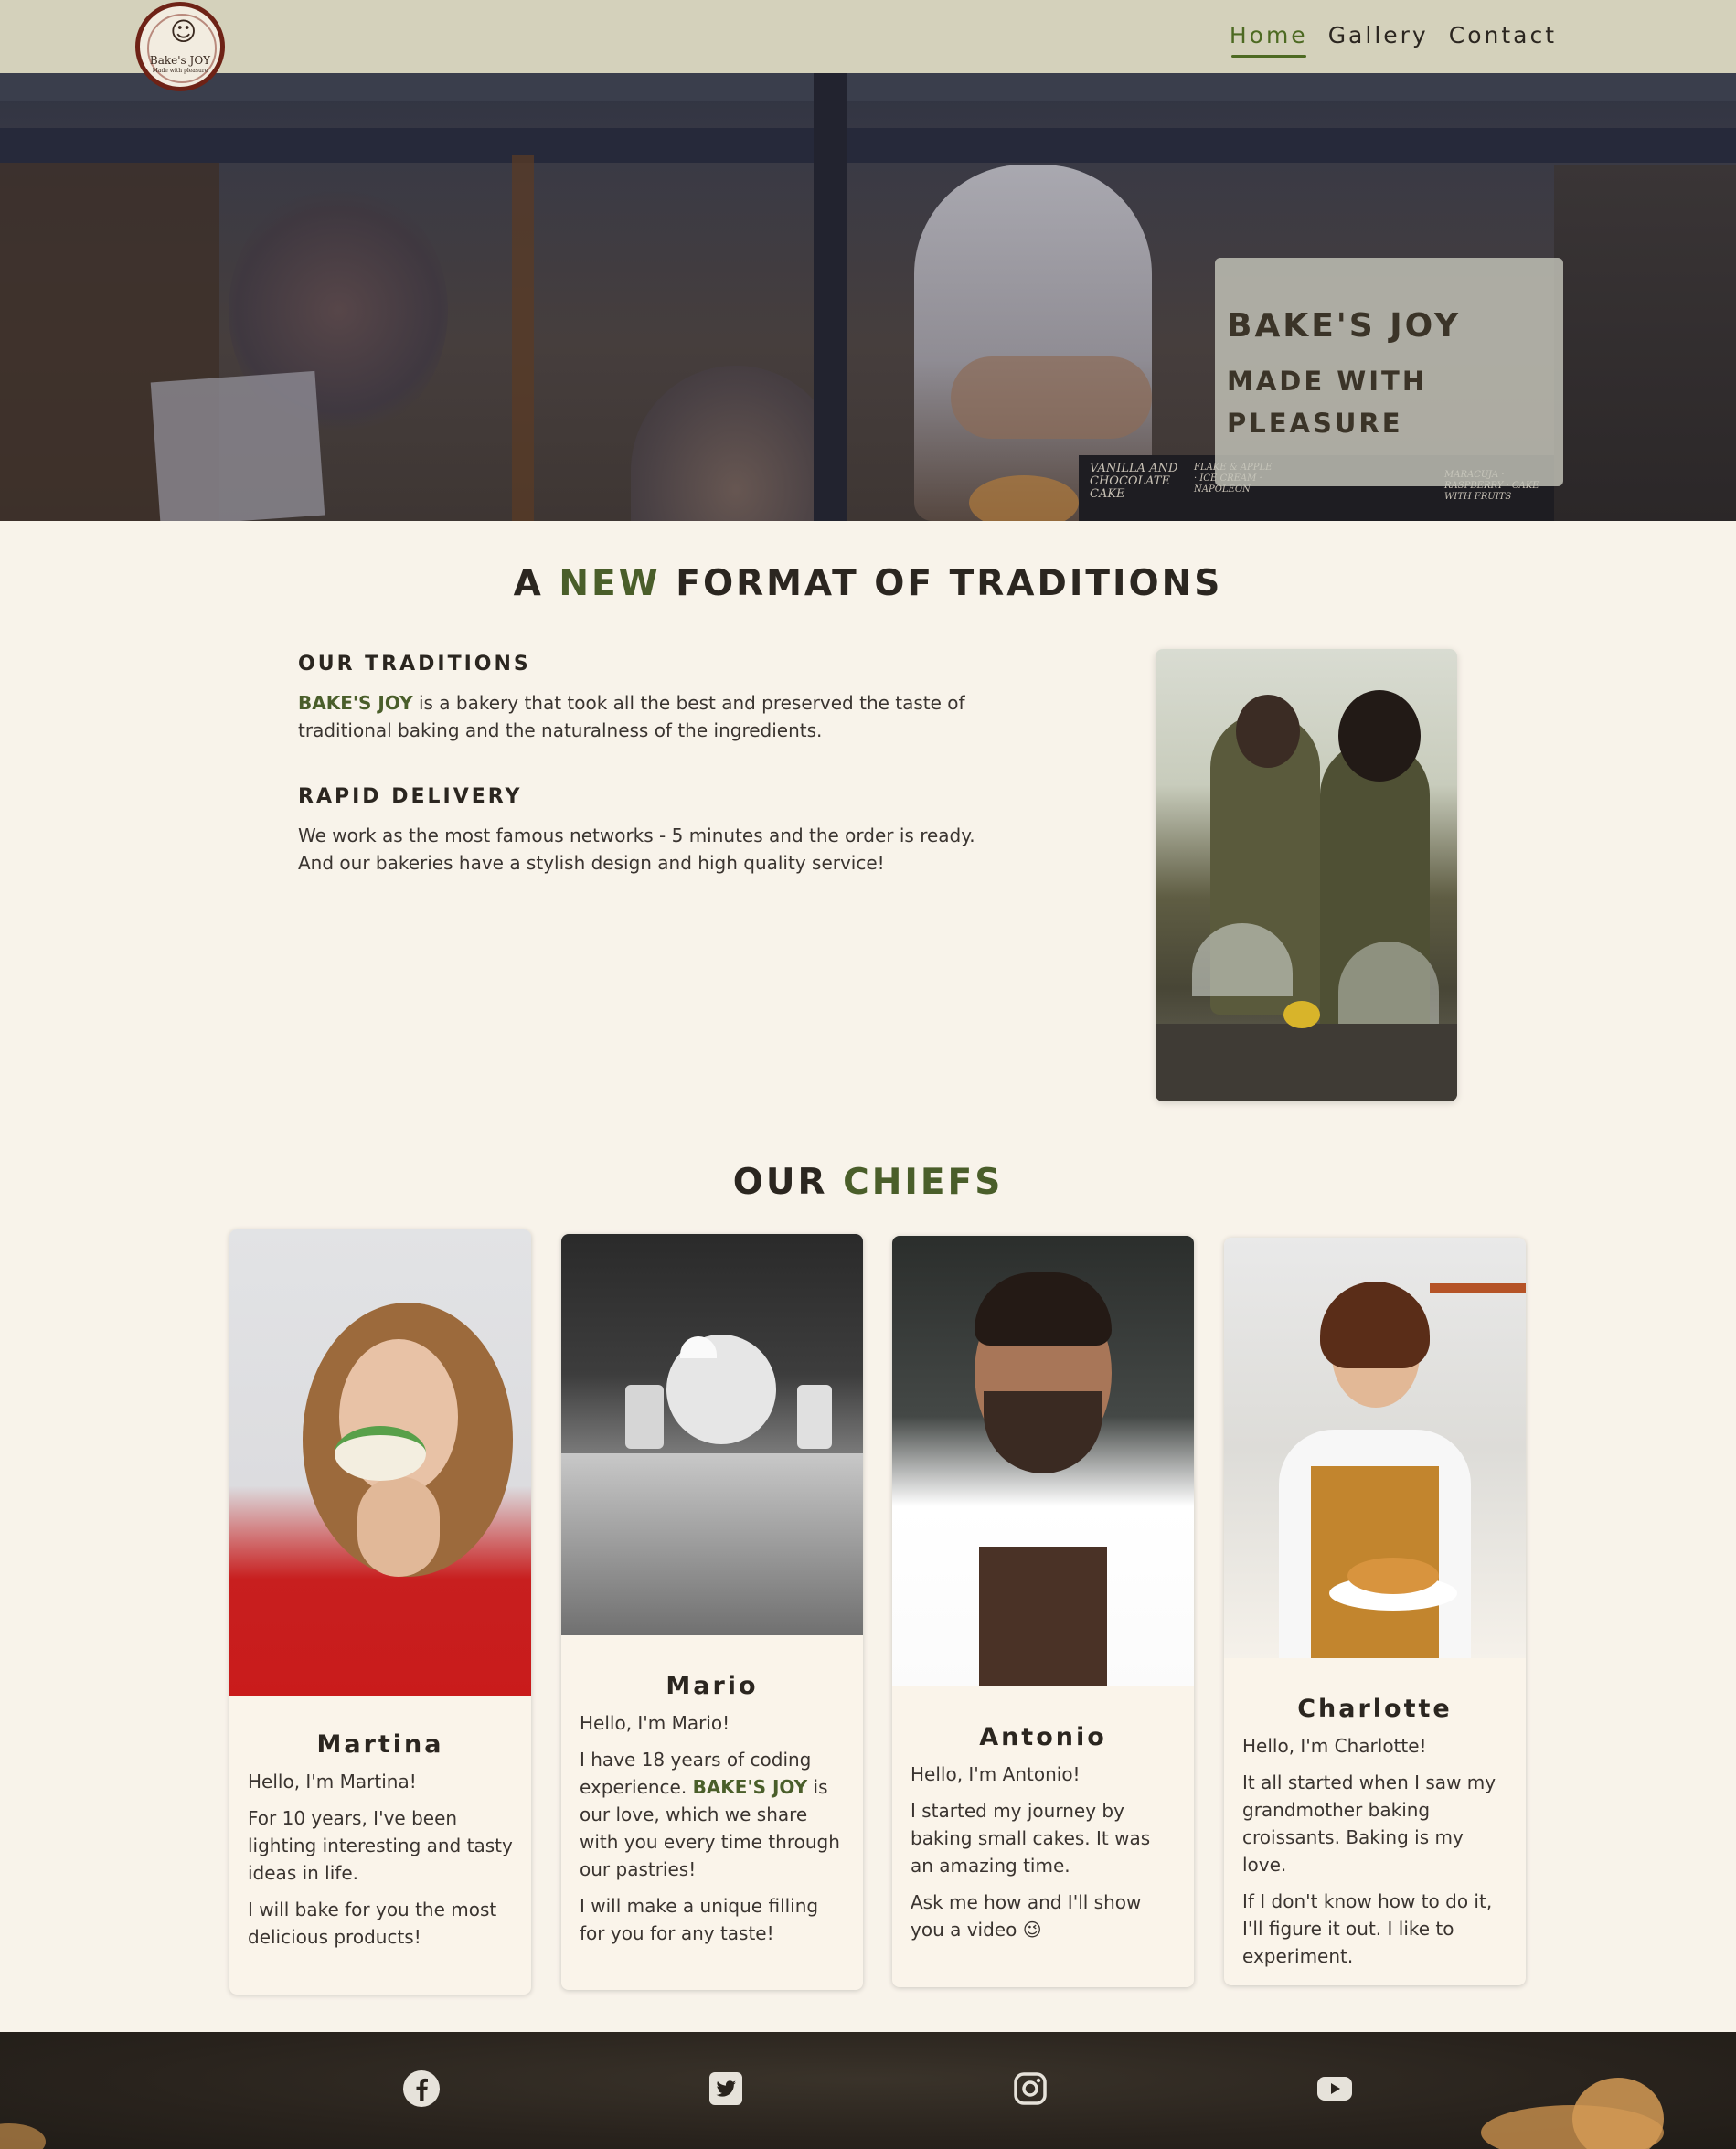 The height and width of the screenshot is (2149, 1736). I want to click on hero-window-post, so click(830, 297).